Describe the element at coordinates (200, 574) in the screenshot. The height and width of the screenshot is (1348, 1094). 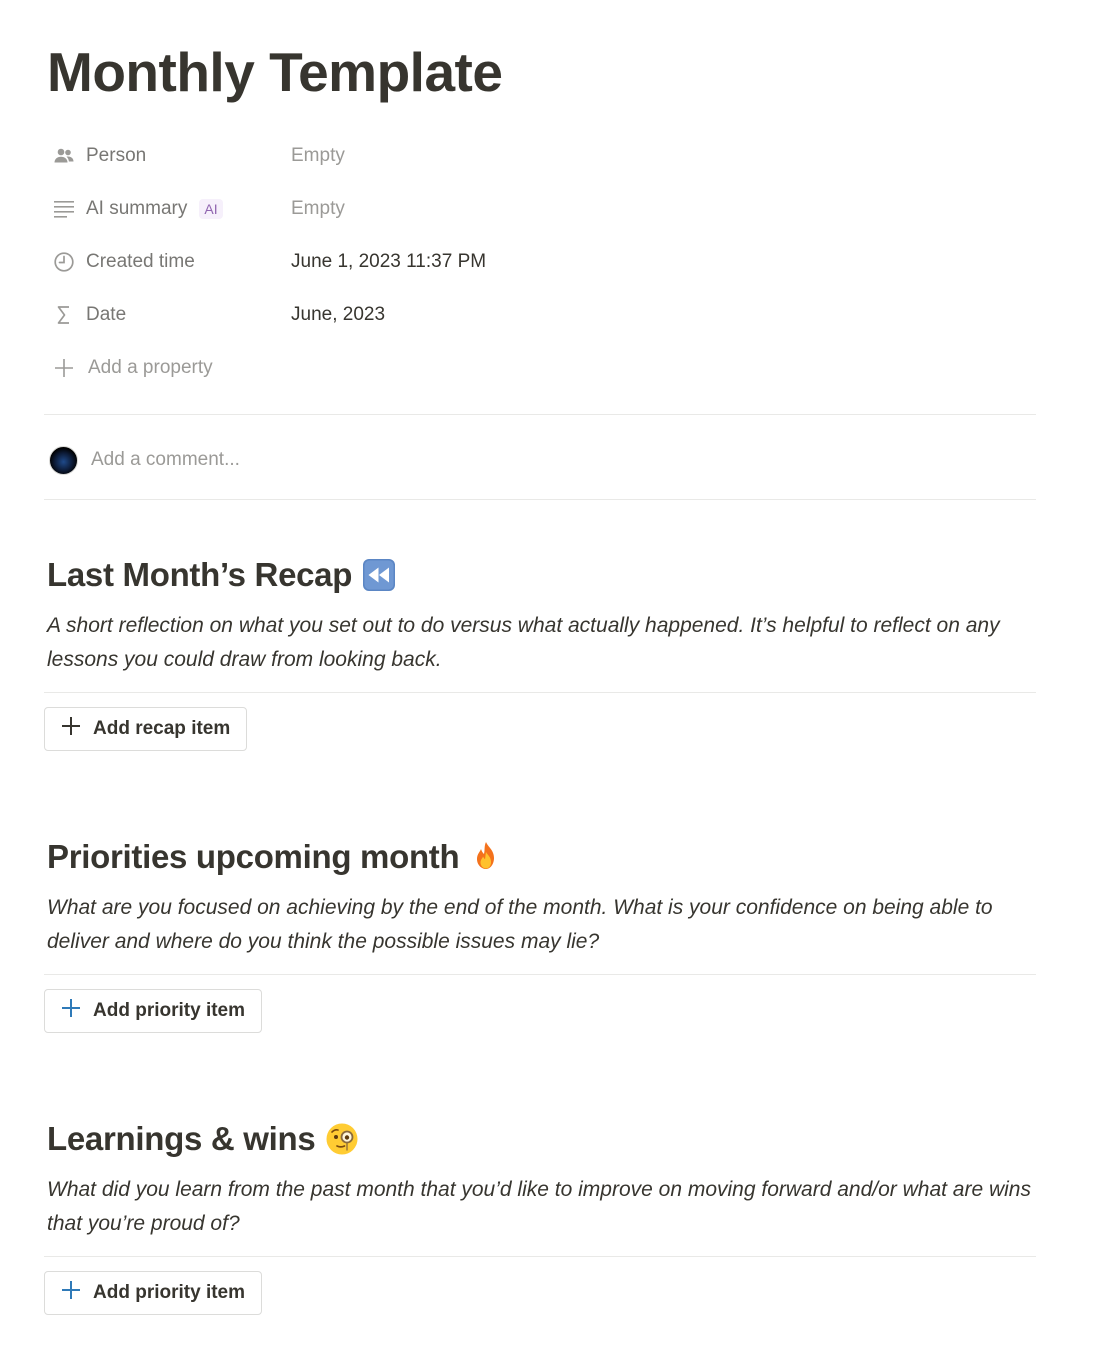
I see `section-heading-text: Last Month’s Recap` at that location.